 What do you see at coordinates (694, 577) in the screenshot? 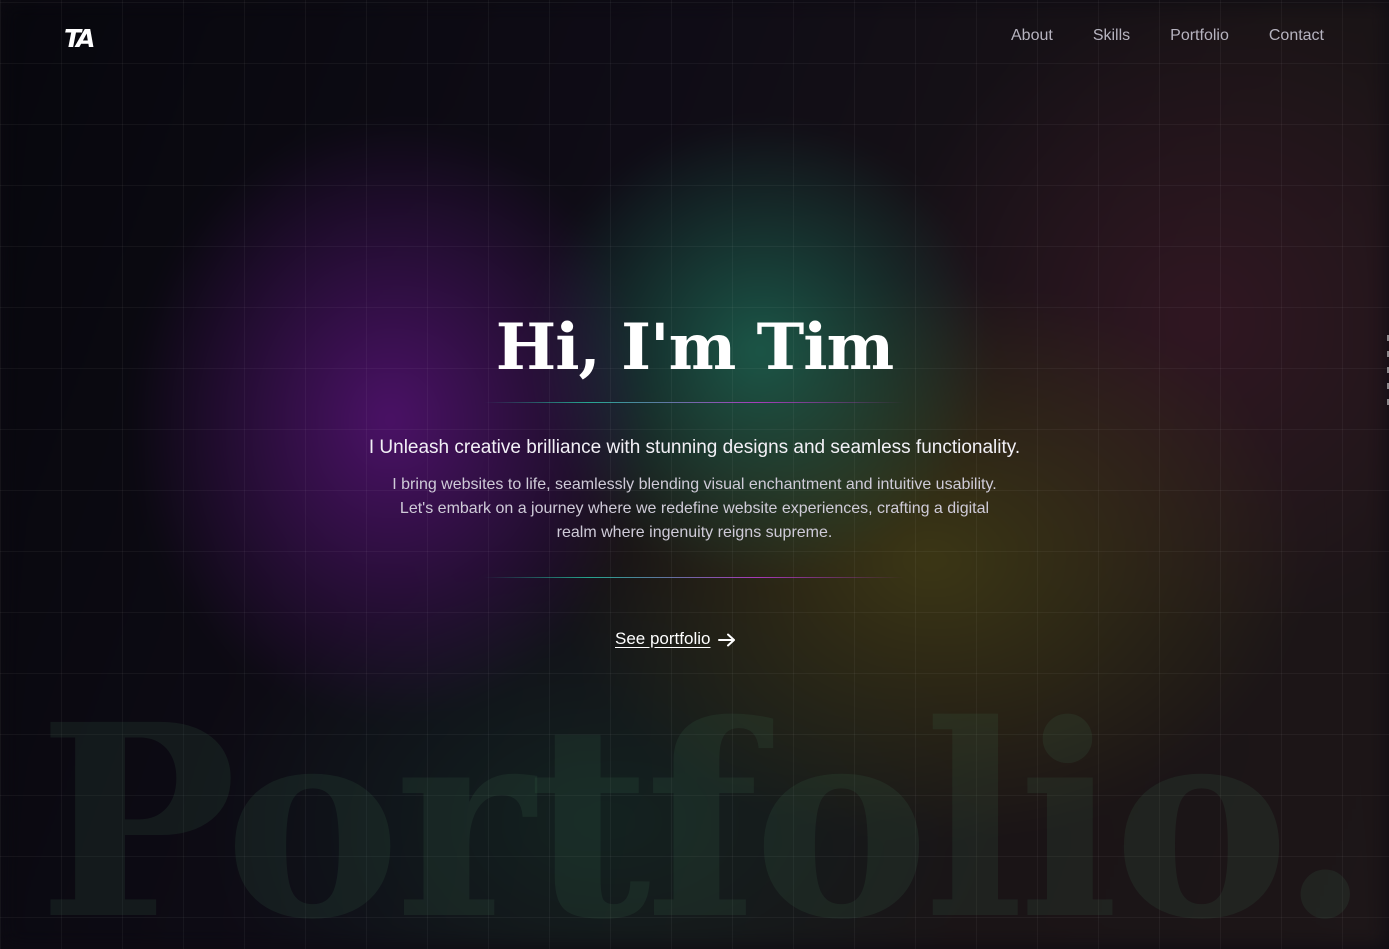
I see `divider-bottom` at bounding box center [694, 577].